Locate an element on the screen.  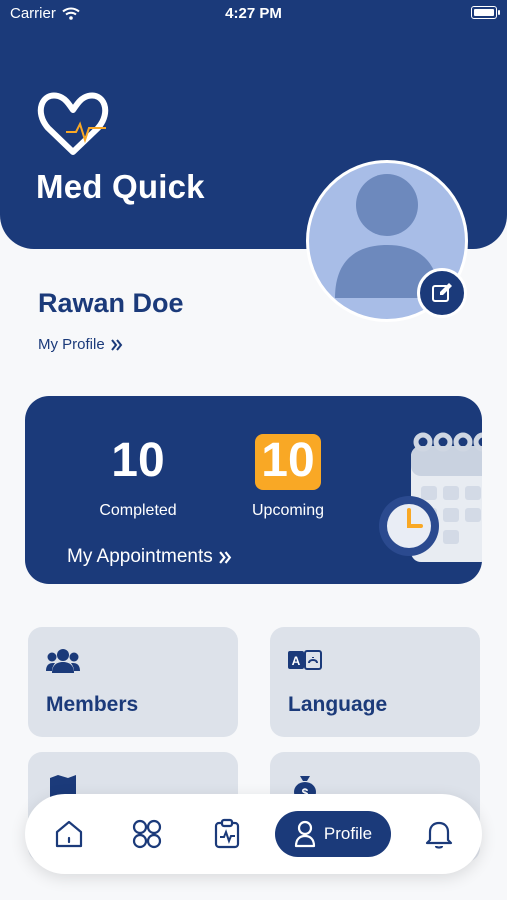
bottom-tab-bar: Profile is located at coordinates (253, 834).